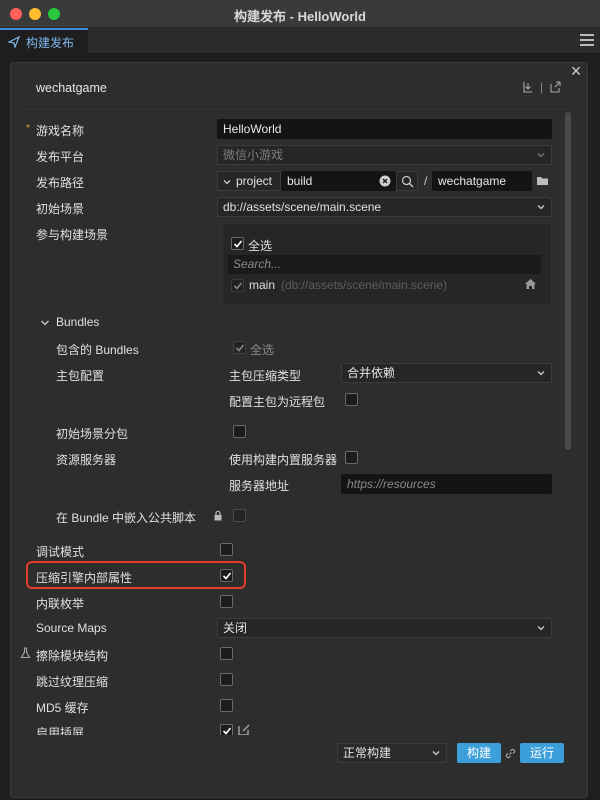  Describe the element at coordinates (226, 653) in the screenshot. I see `erase-module-checkbox` at that location.